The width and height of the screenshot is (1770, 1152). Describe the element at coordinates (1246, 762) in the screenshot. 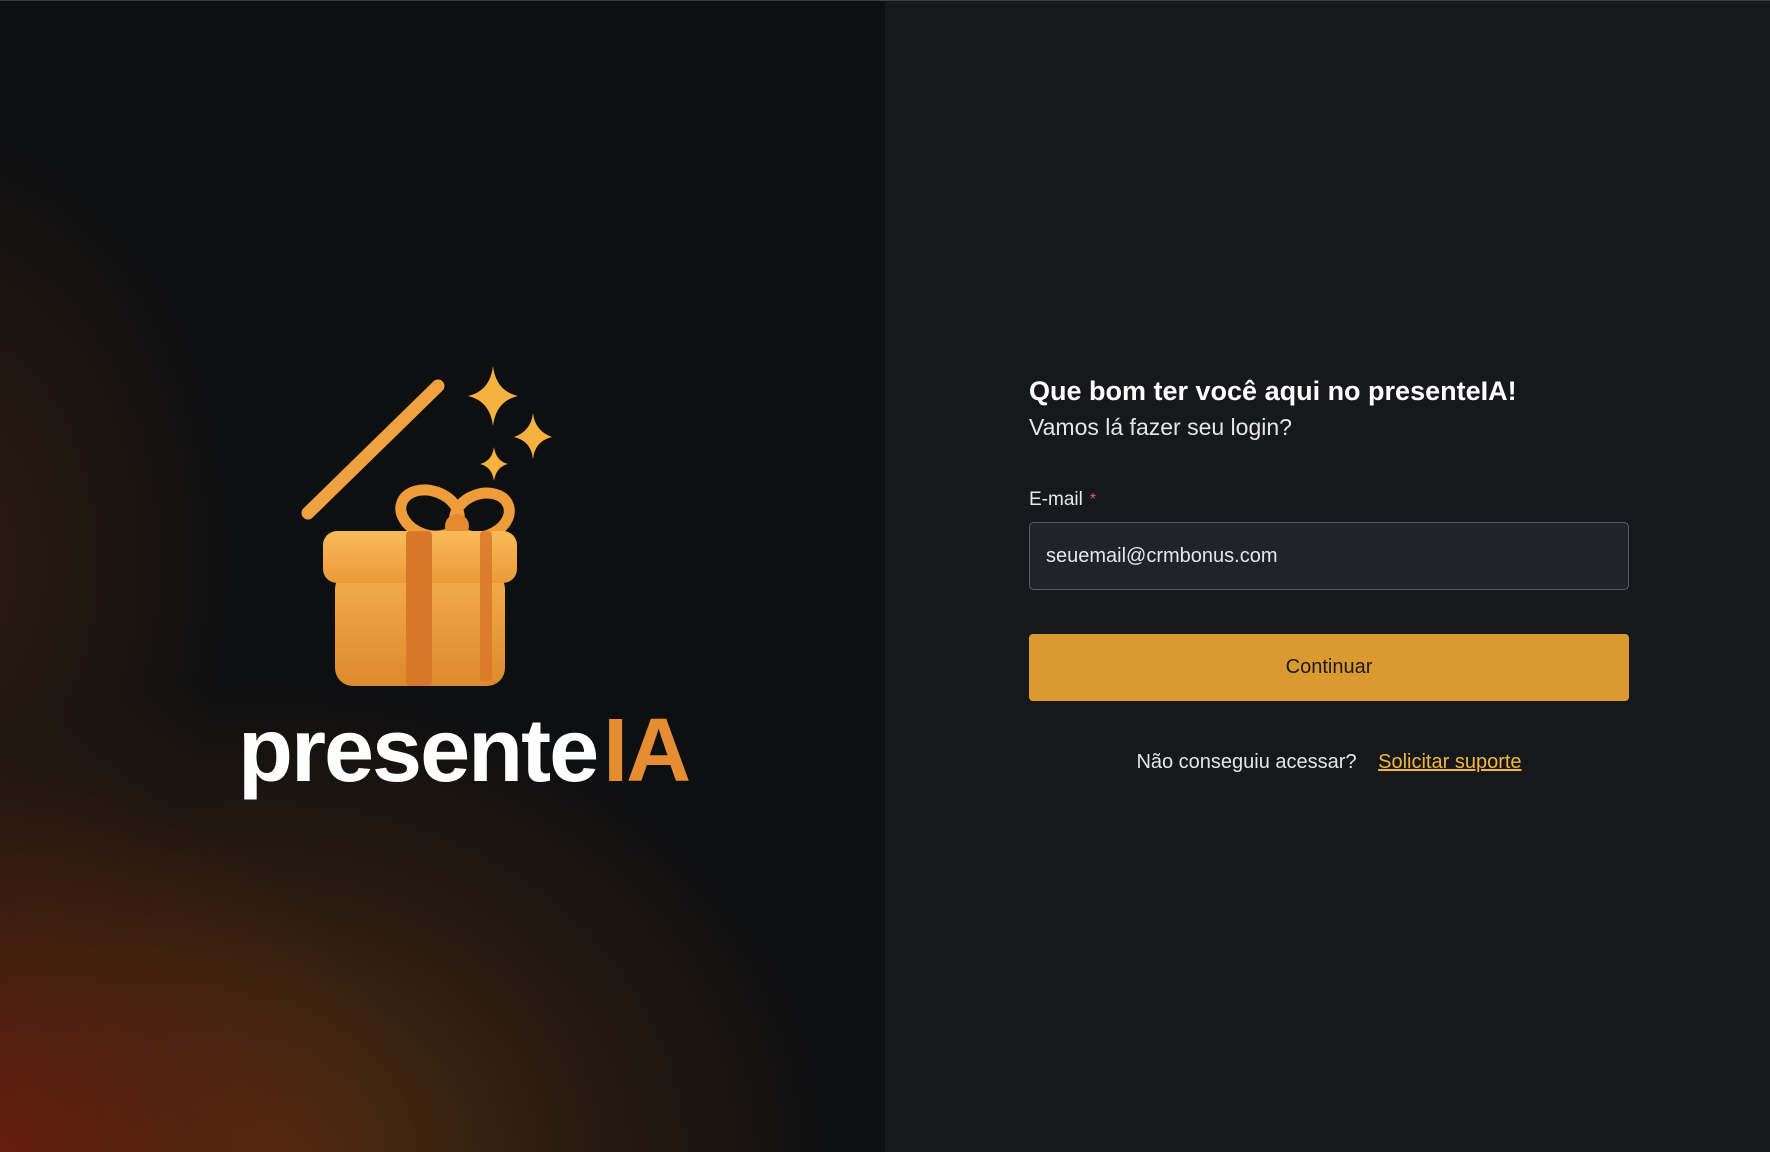

I see `help-text: Não conseguiu acessar?` at that location.